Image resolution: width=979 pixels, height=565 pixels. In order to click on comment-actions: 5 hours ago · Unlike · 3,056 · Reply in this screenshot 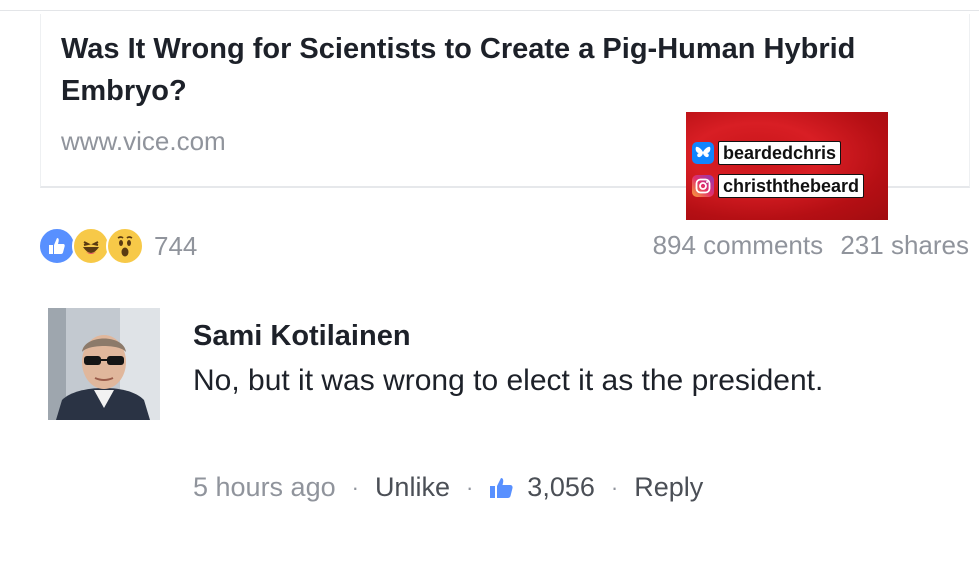, I will do `click(448, 487)`.